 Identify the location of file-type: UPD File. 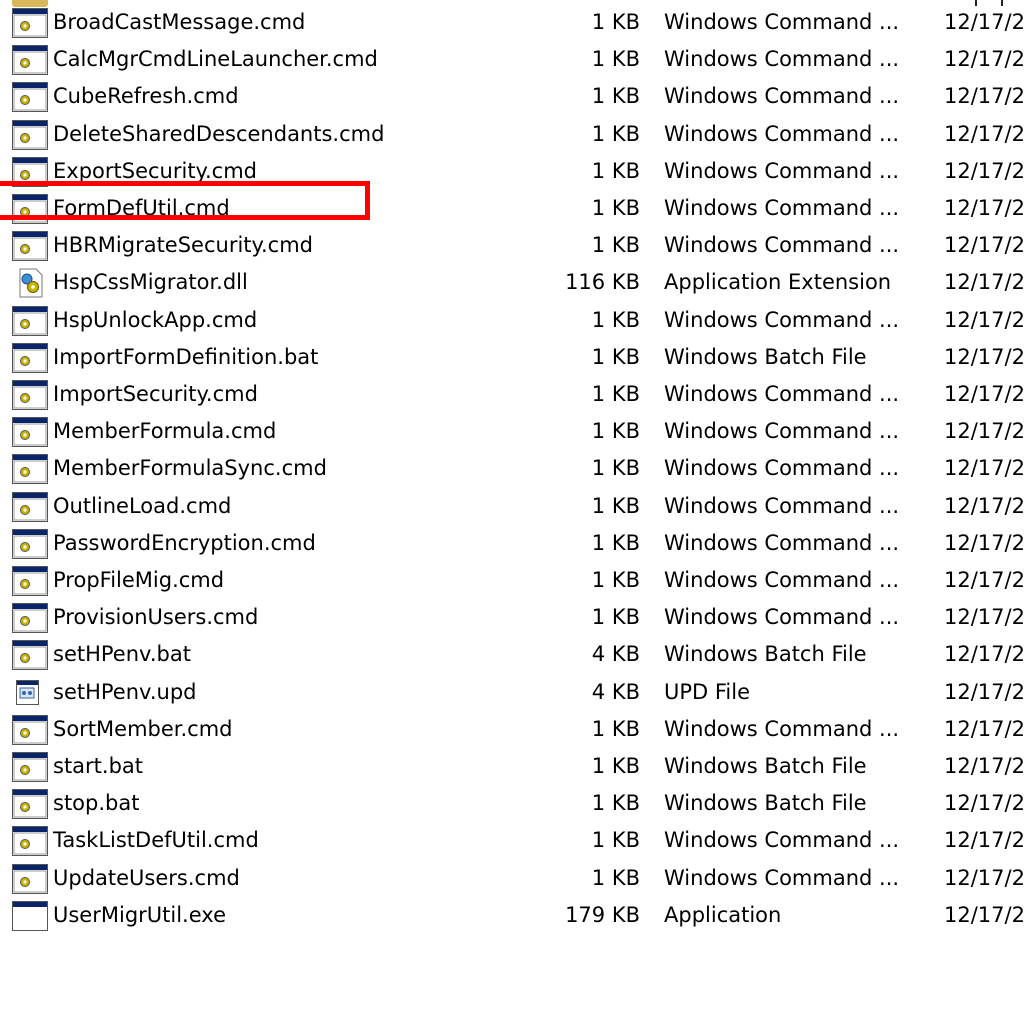
(707, 691).